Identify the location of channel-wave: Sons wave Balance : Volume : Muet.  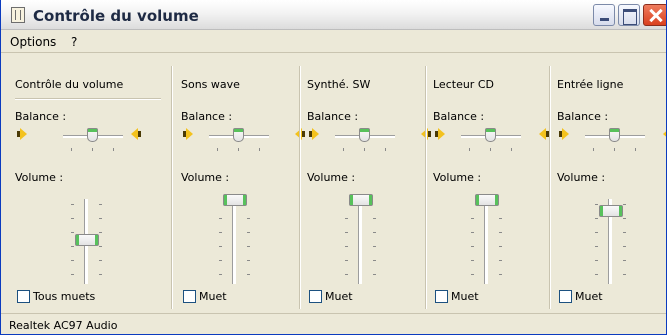
(240, 187).